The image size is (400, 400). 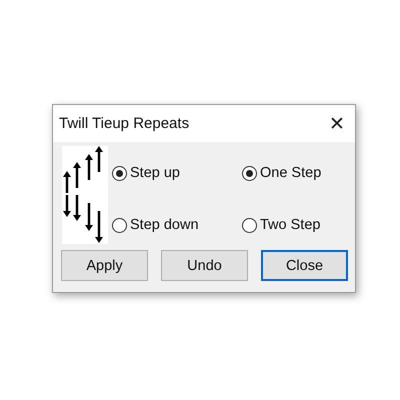 I want to click on radio-label: Step down, so click(x=164, y=225).